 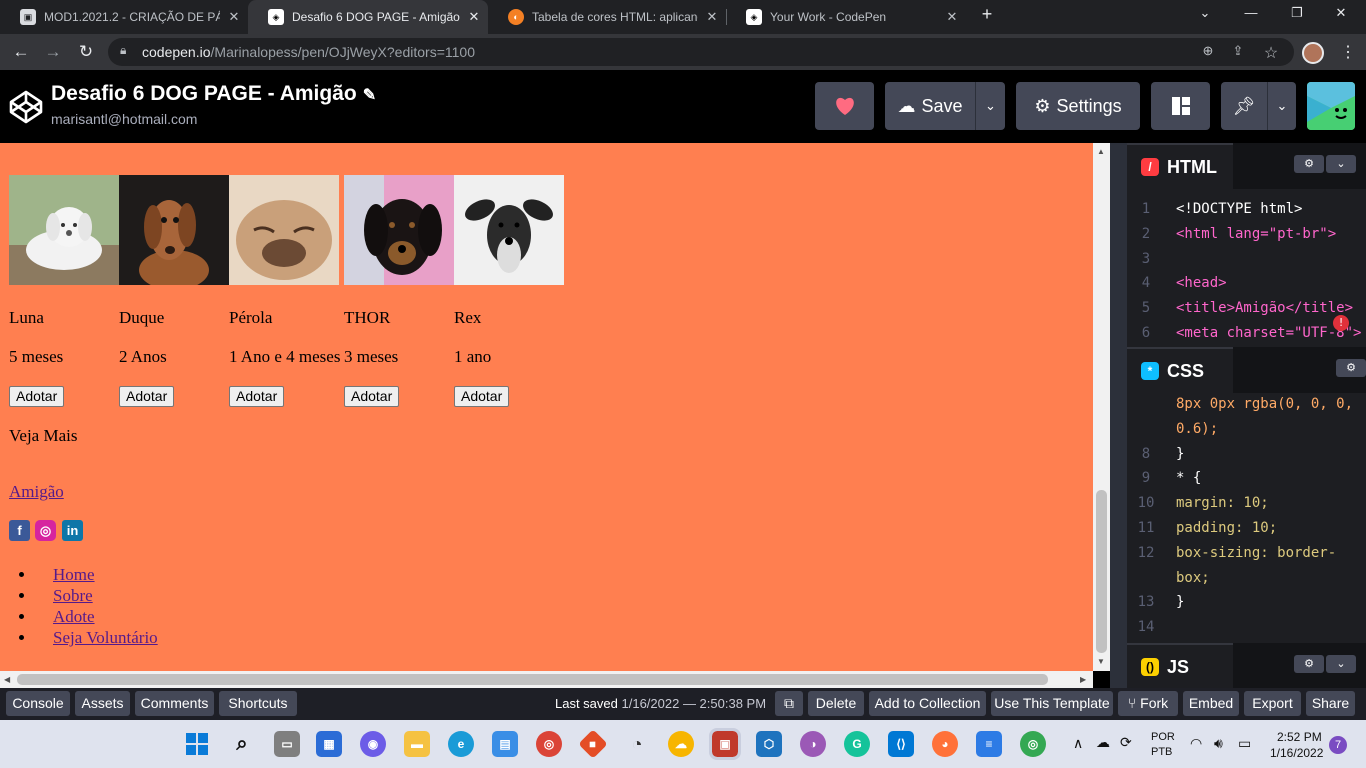 I want to click on pen-author: marisantl@hotmail.com, so click(x=124, y=119).